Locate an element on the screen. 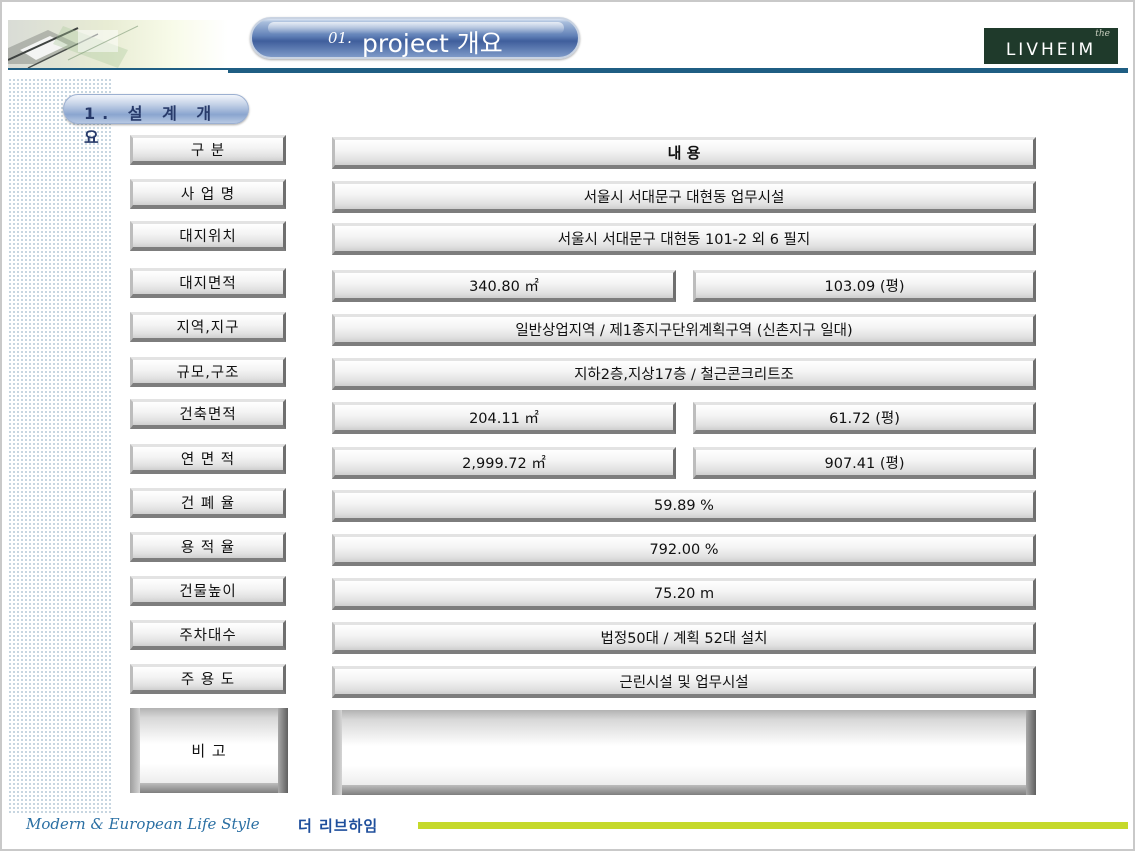 This screenshot has height=851, width=1135. row-value-project-name: 서울시 서대문구 대현동 업무시설 is located at coordinates (684, 197).